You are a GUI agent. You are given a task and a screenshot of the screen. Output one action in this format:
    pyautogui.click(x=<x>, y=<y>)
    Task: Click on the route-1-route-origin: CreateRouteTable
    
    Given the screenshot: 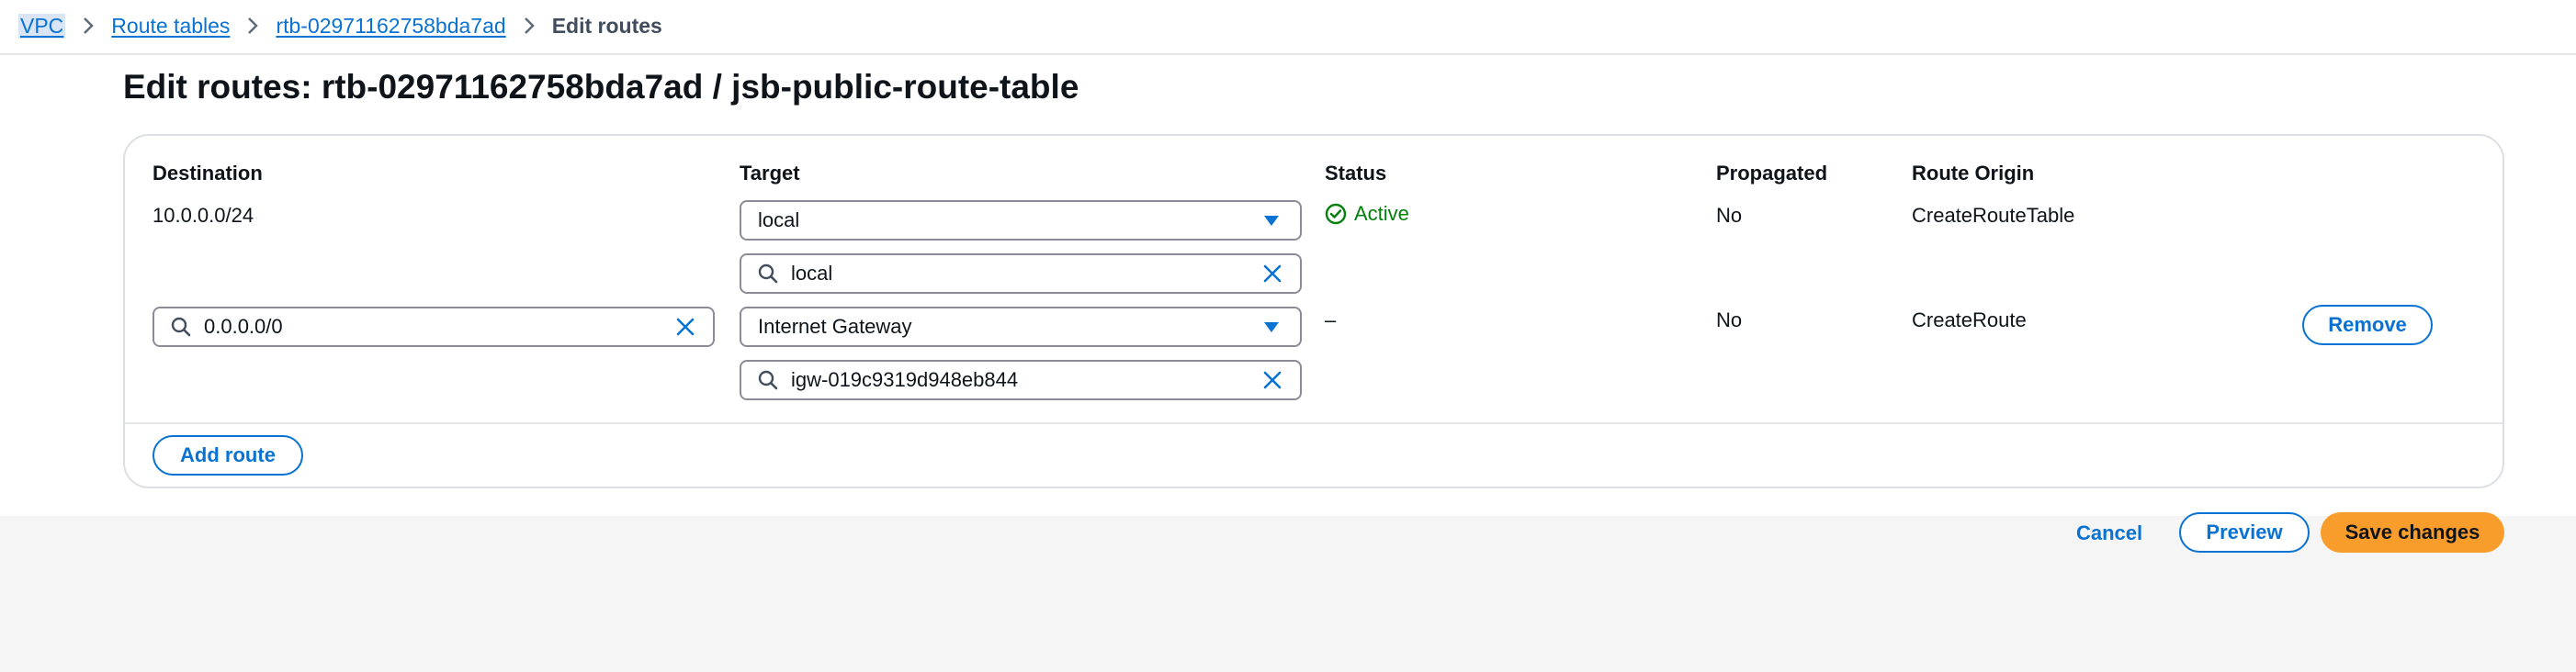 What is the action you would take?
    pyautogui.click(x=1993, y=215)
    